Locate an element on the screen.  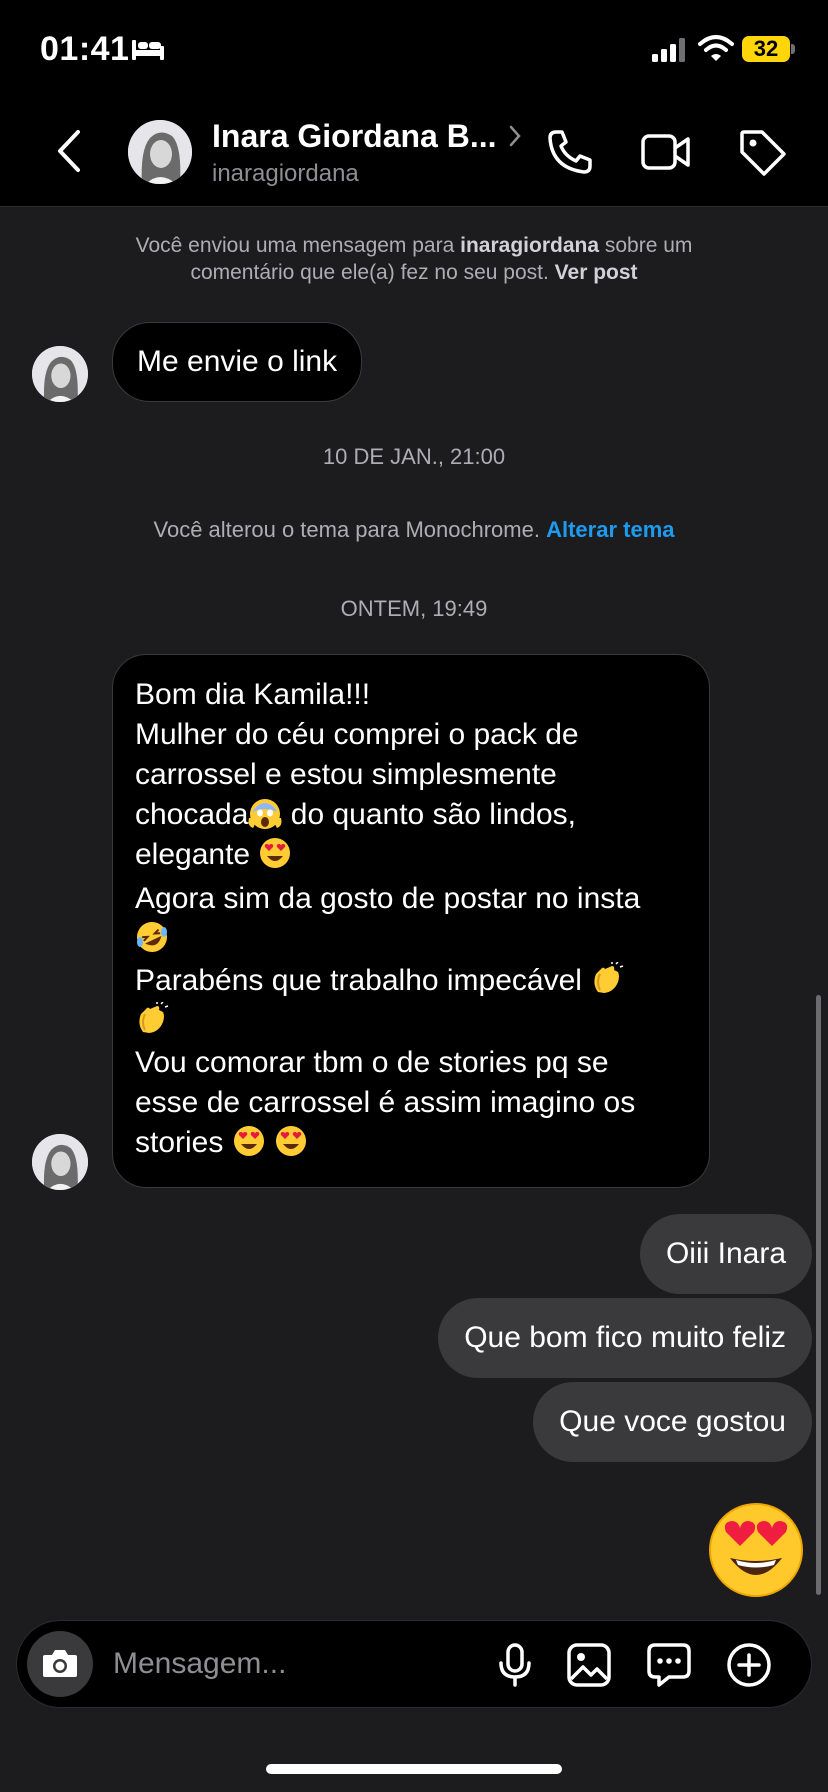
camera-button is located at coordinates (60, 1664).